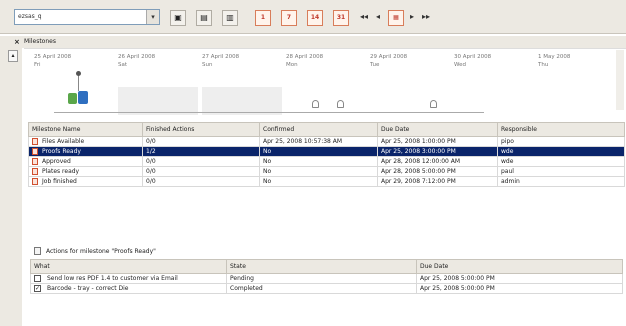  Describe the element at coordinates (321, 288) in the screenshot. I see `cell-state: Completed` at that location.